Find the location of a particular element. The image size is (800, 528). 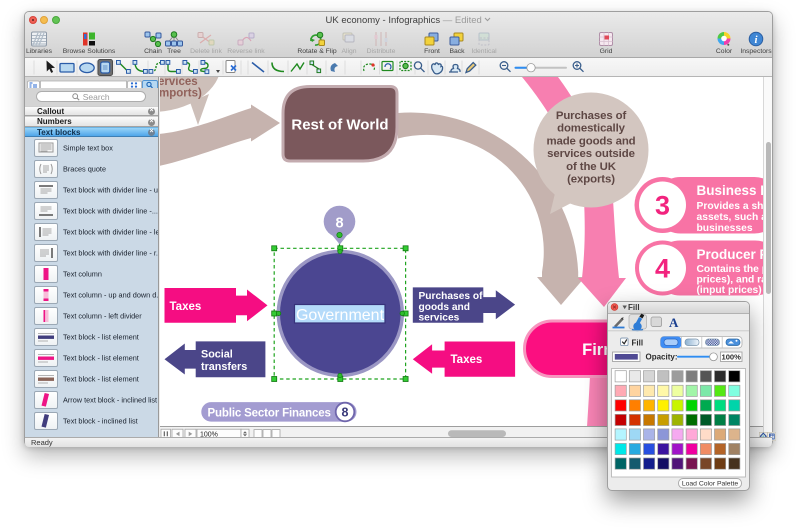

svg-text: mports) is located at coordinates (181, 94).